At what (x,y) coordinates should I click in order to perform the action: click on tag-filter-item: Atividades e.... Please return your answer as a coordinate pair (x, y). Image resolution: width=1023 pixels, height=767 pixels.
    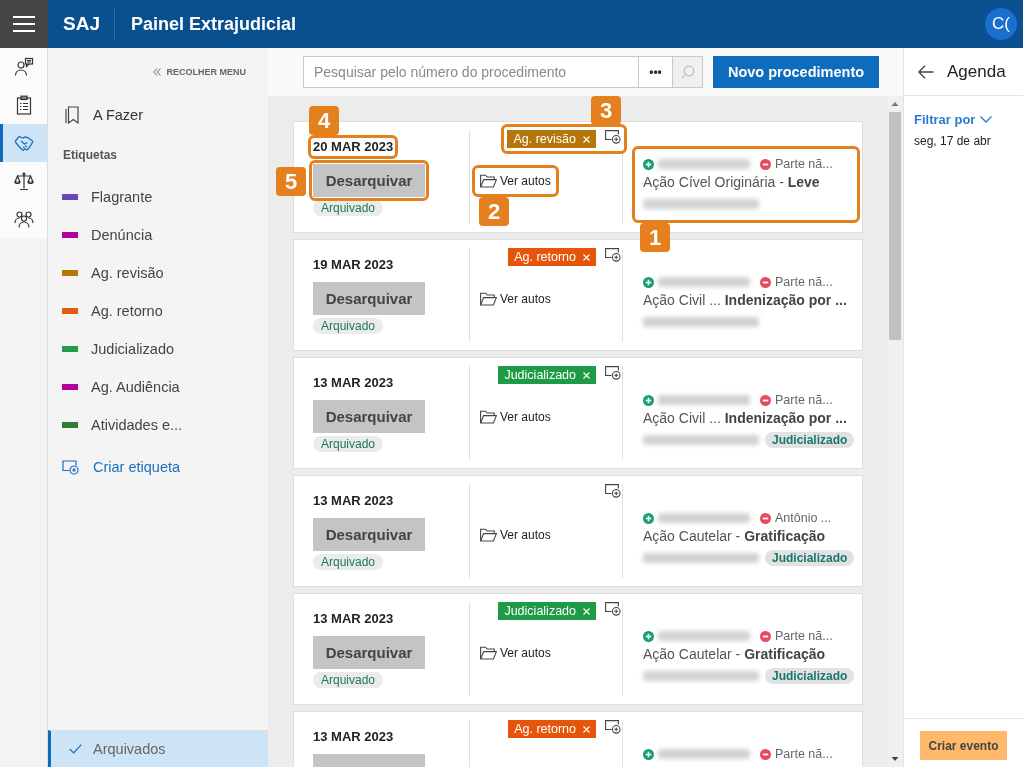
    Looking at the image, I should click on (158, 425).